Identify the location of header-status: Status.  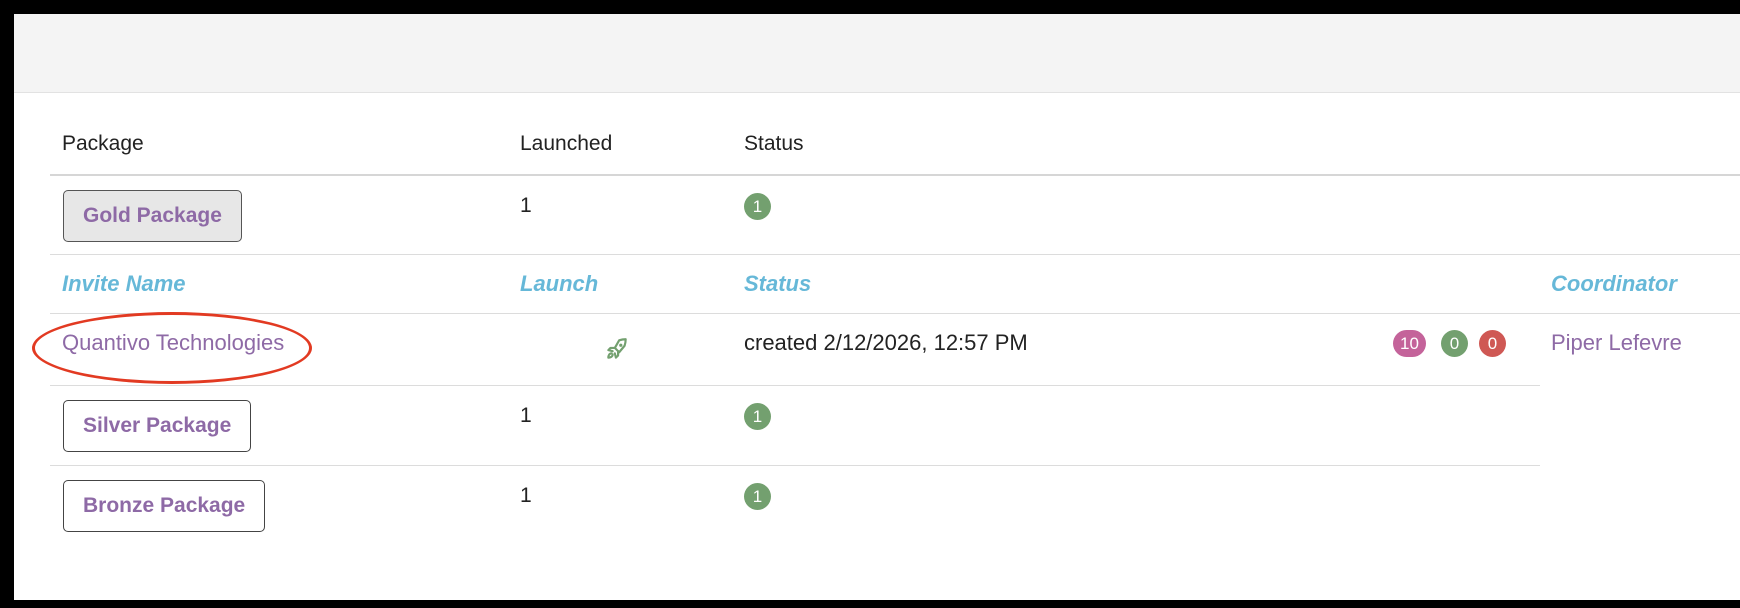
(774, 143).